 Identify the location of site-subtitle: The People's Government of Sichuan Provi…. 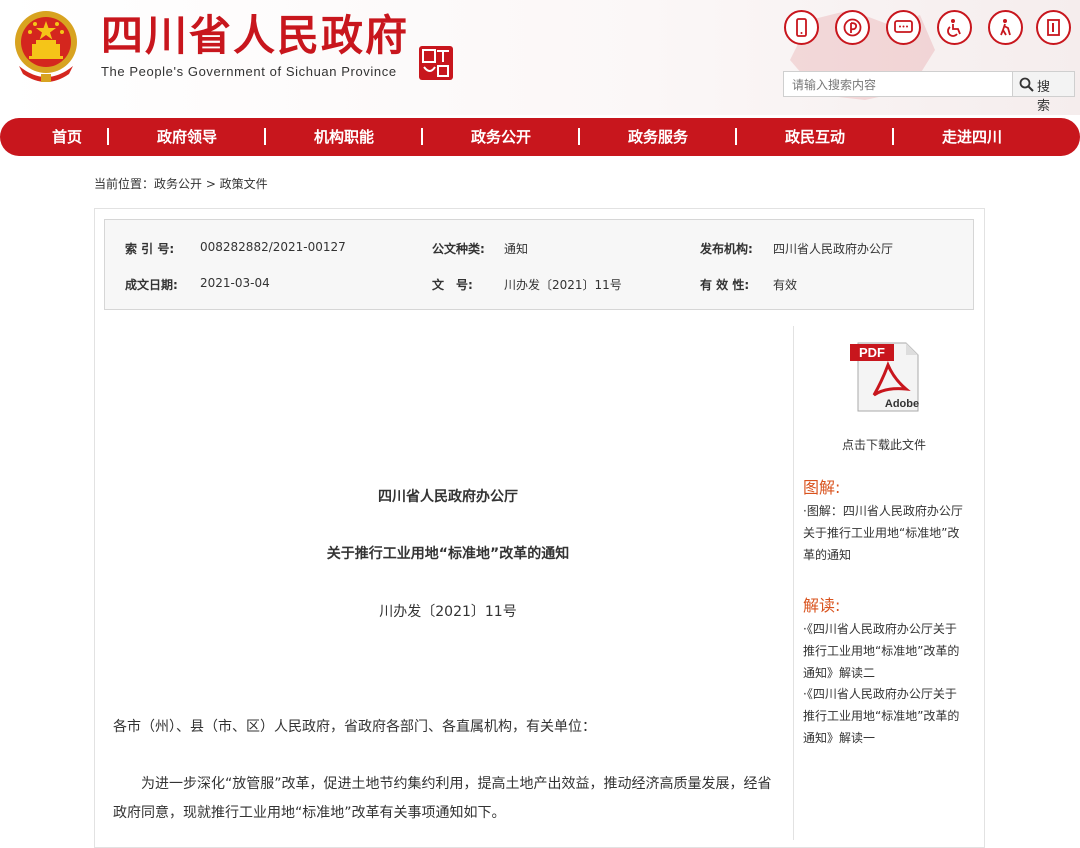
(249, 71).